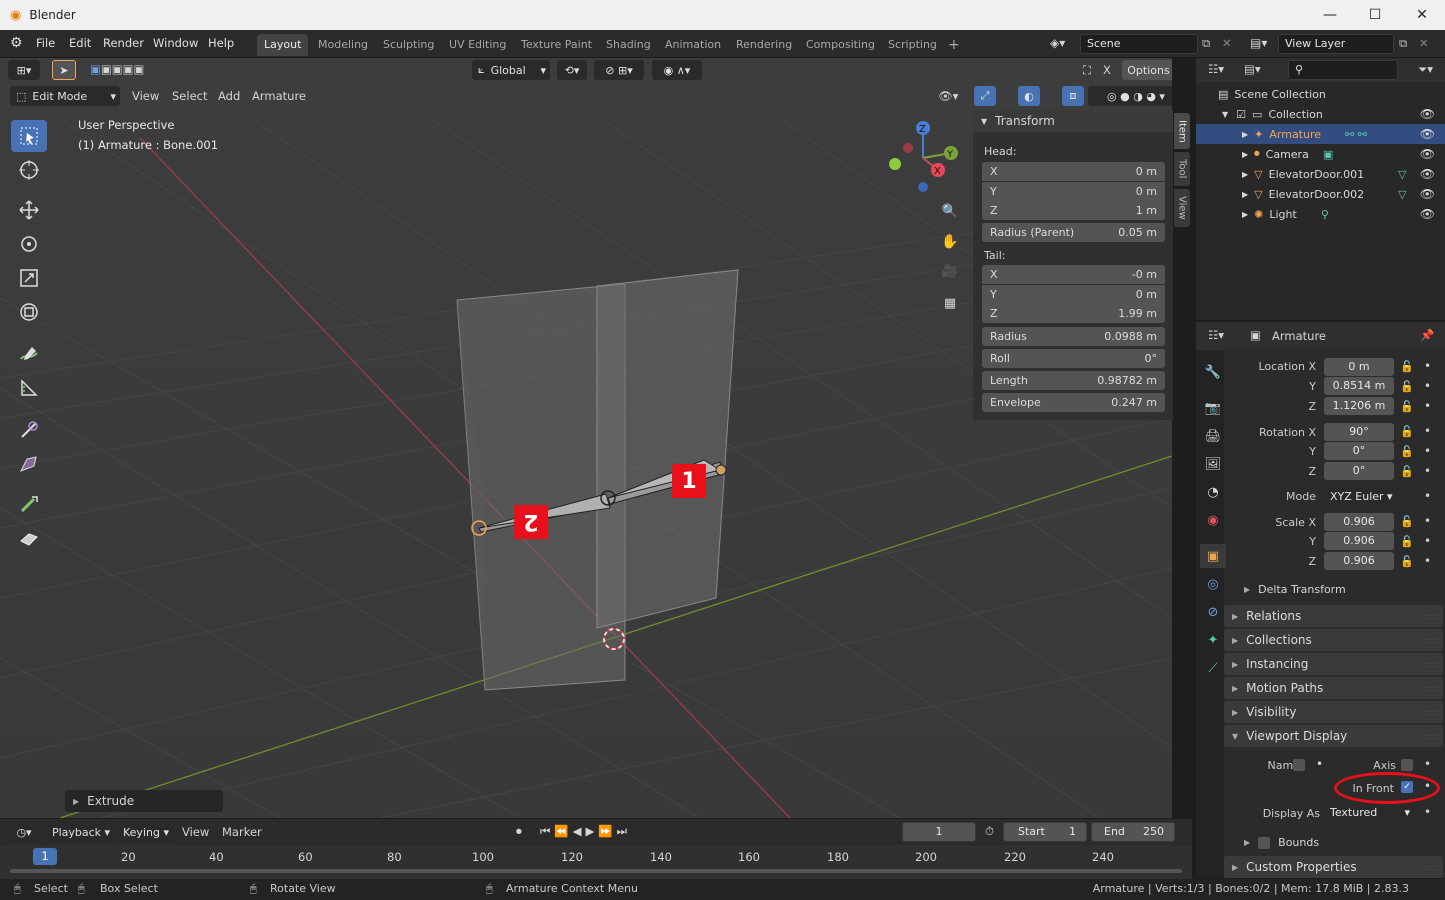 The image size is (1445, 900). Describe the element at coordinates (519, 831) in the screenshot. I see `record-icon: ⏺` at that location.